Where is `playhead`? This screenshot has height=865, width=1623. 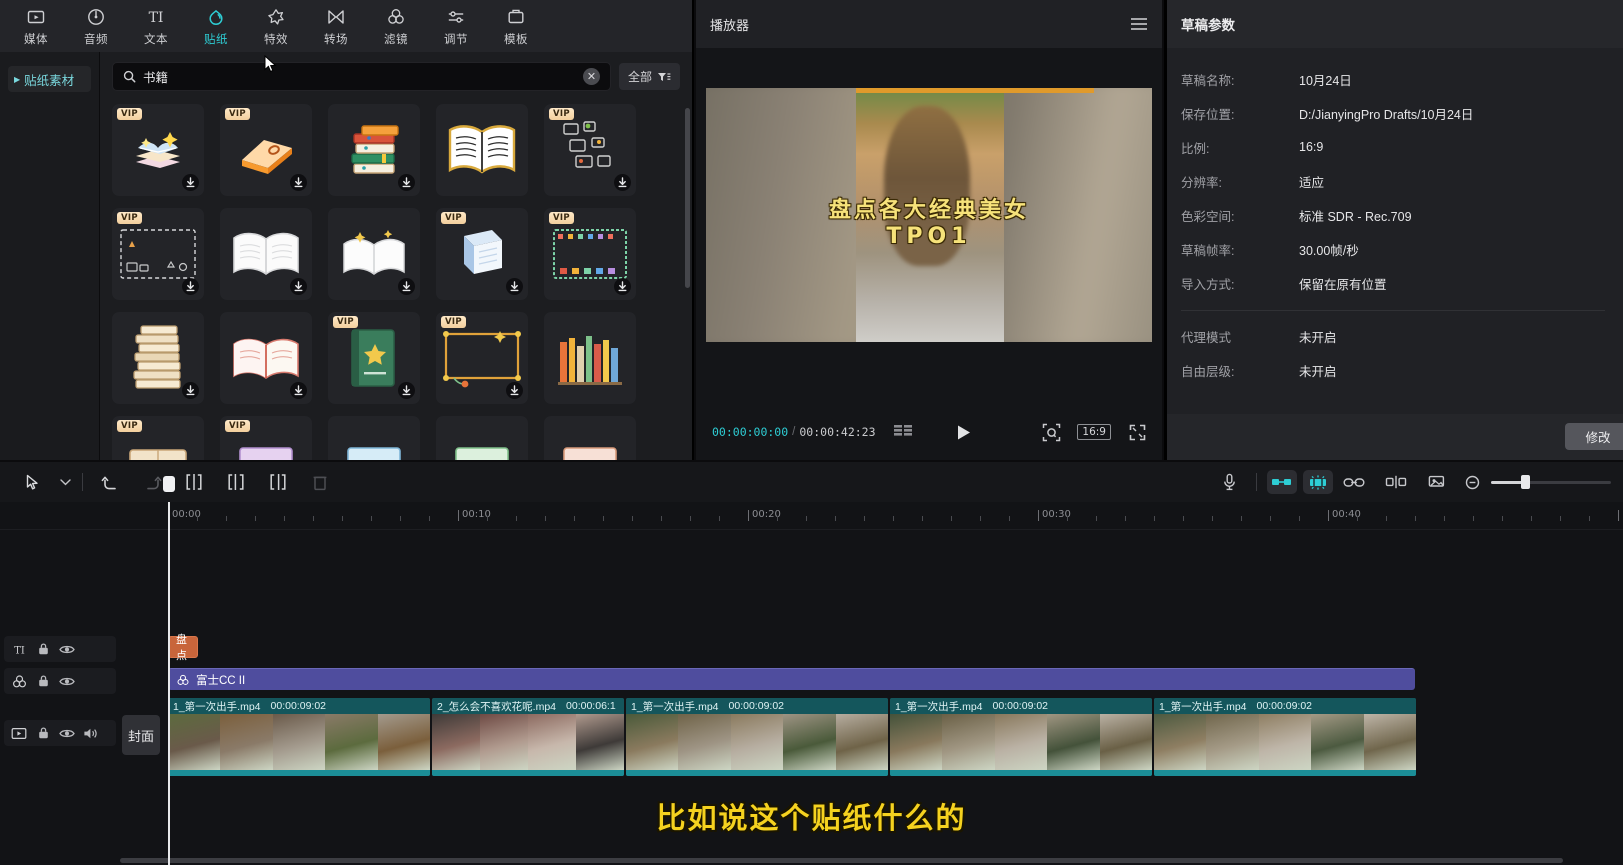
playhead is located at coordinates (169, 670).